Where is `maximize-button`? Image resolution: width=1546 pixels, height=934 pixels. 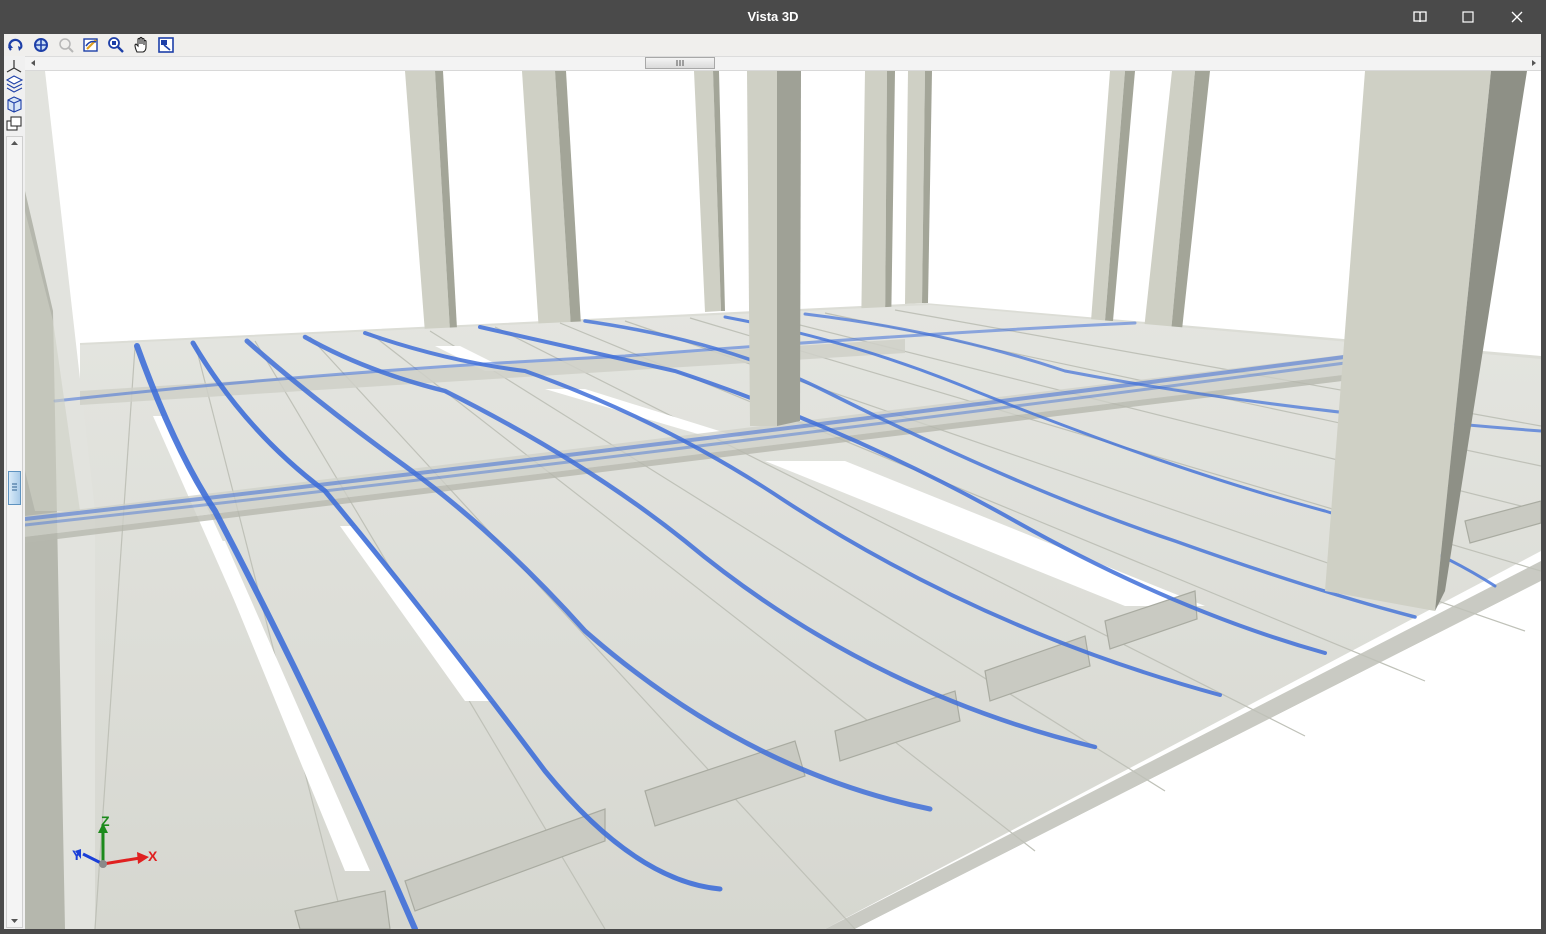
maximize-button is located at coordinates (1468, 17).